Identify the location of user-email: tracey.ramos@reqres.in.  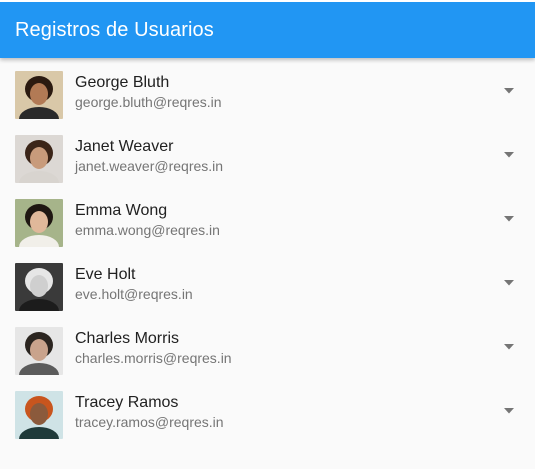
(149, 422).